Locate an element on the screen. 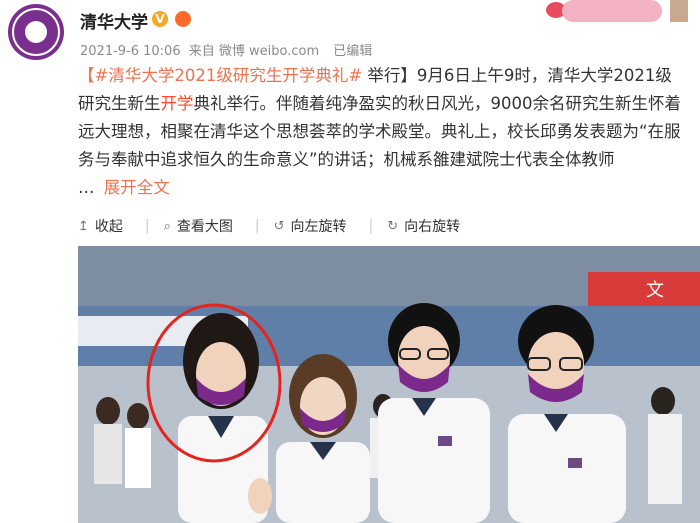 Image resolution: width=700 pixels, height=523 pixels. post-source: 来自 微博 weibo.com is located at coordinates (254, 51).